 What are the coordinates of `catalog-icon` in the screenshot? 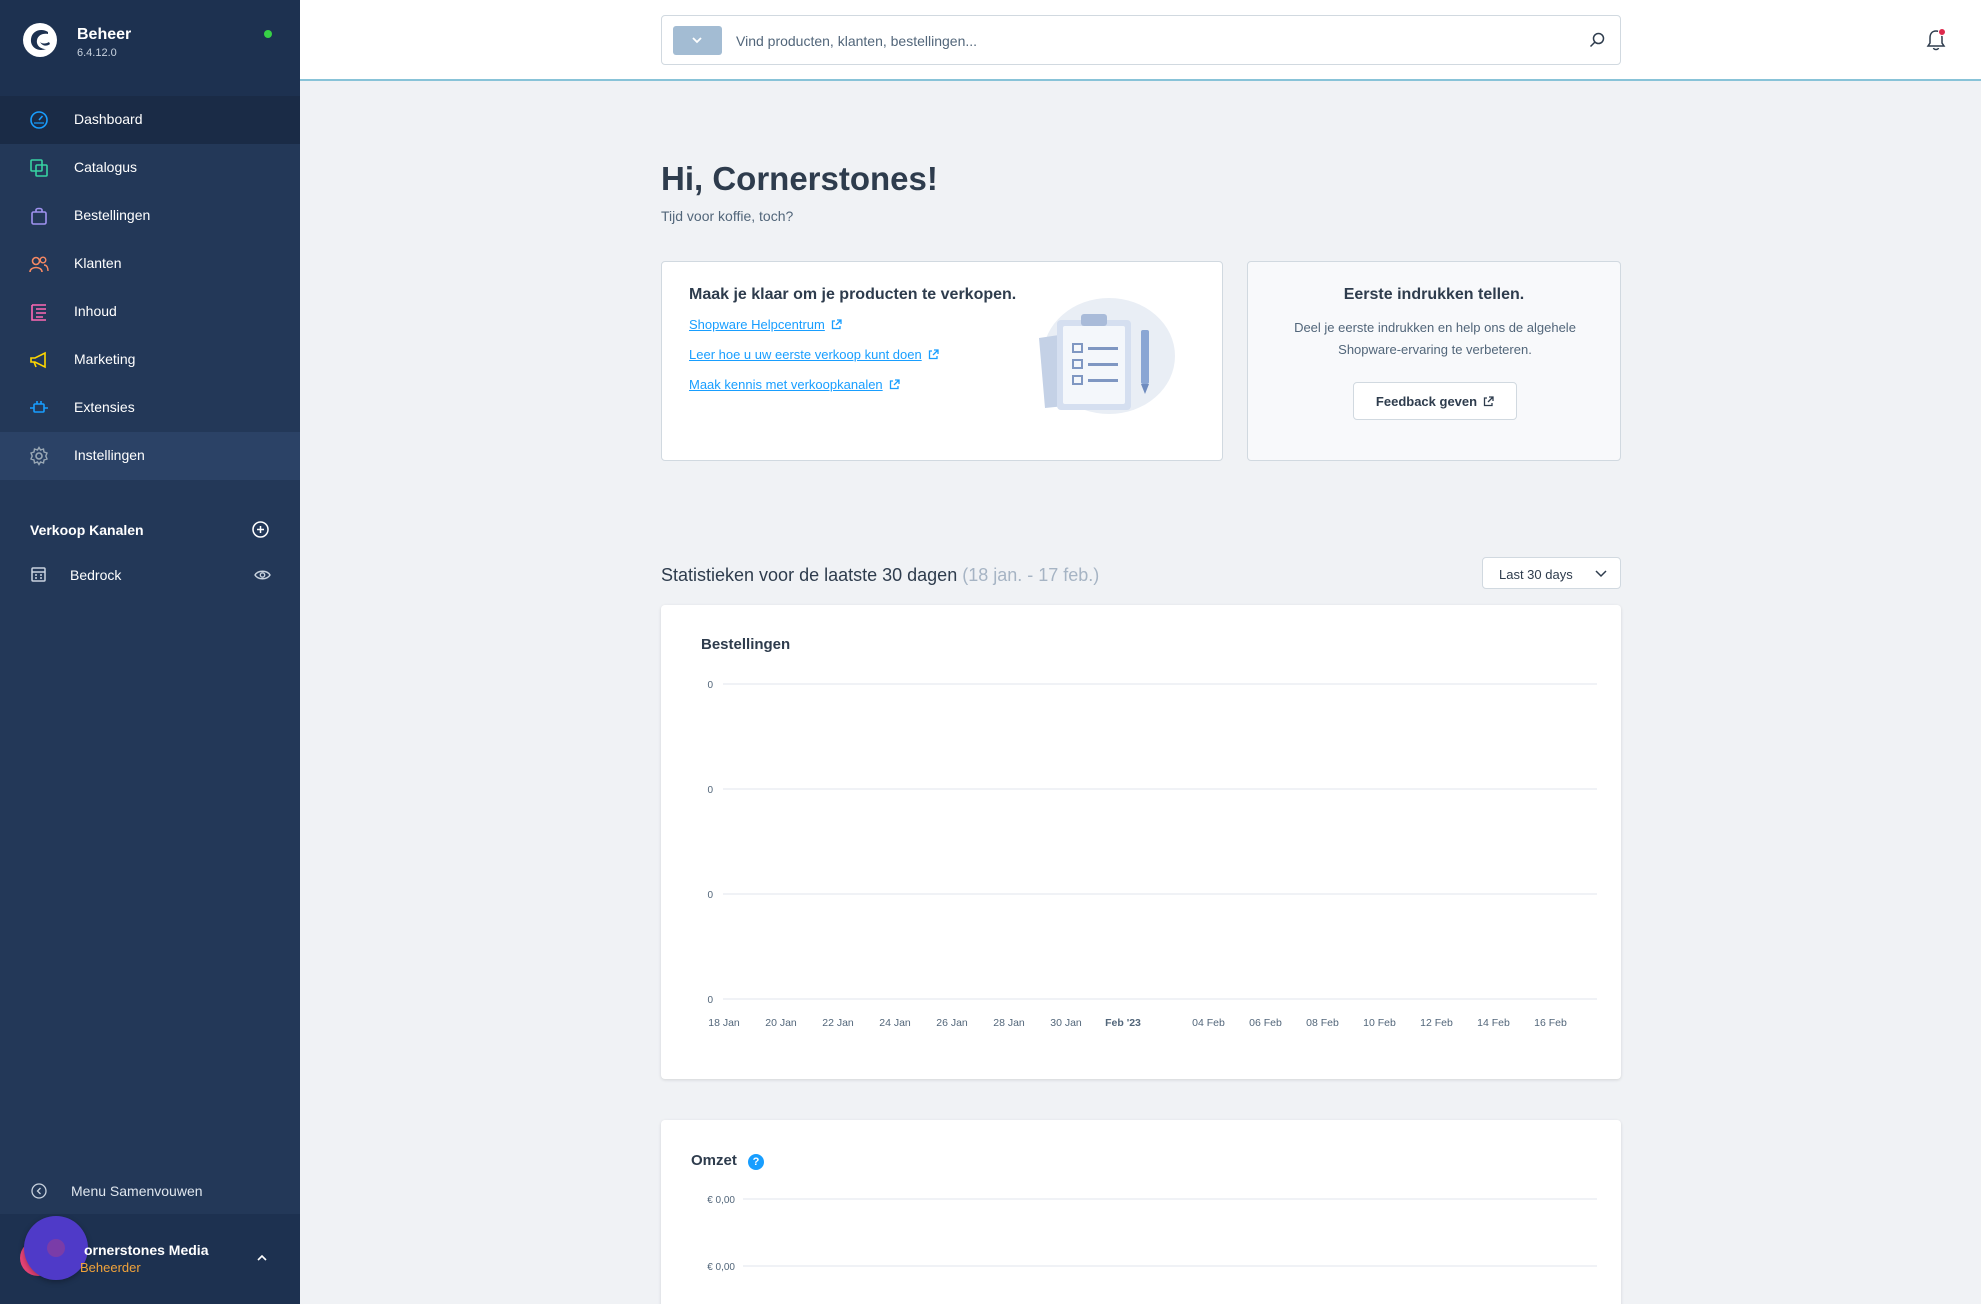 It's located at (39, 168).